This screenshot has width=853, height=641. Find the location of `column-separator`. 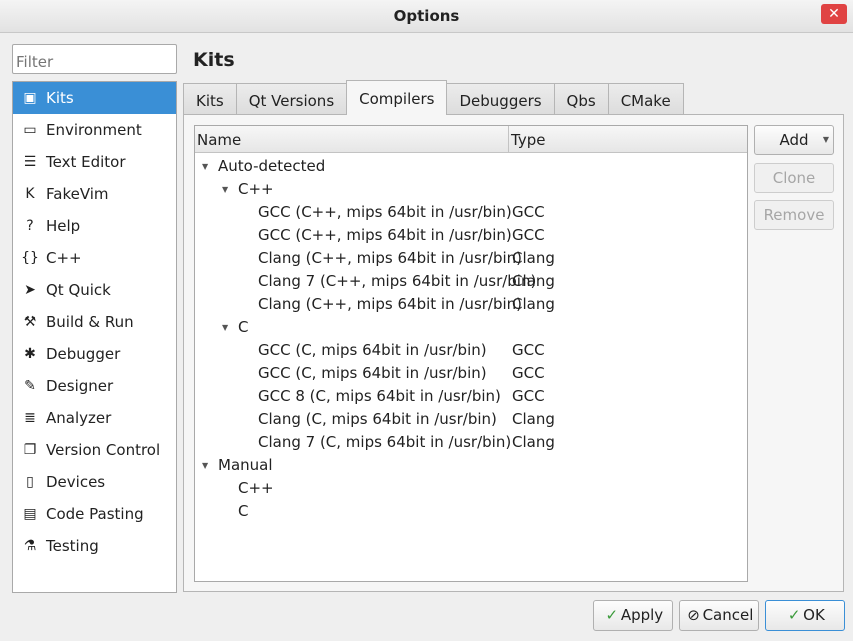

column-separator is located at coordinates (508, 139).